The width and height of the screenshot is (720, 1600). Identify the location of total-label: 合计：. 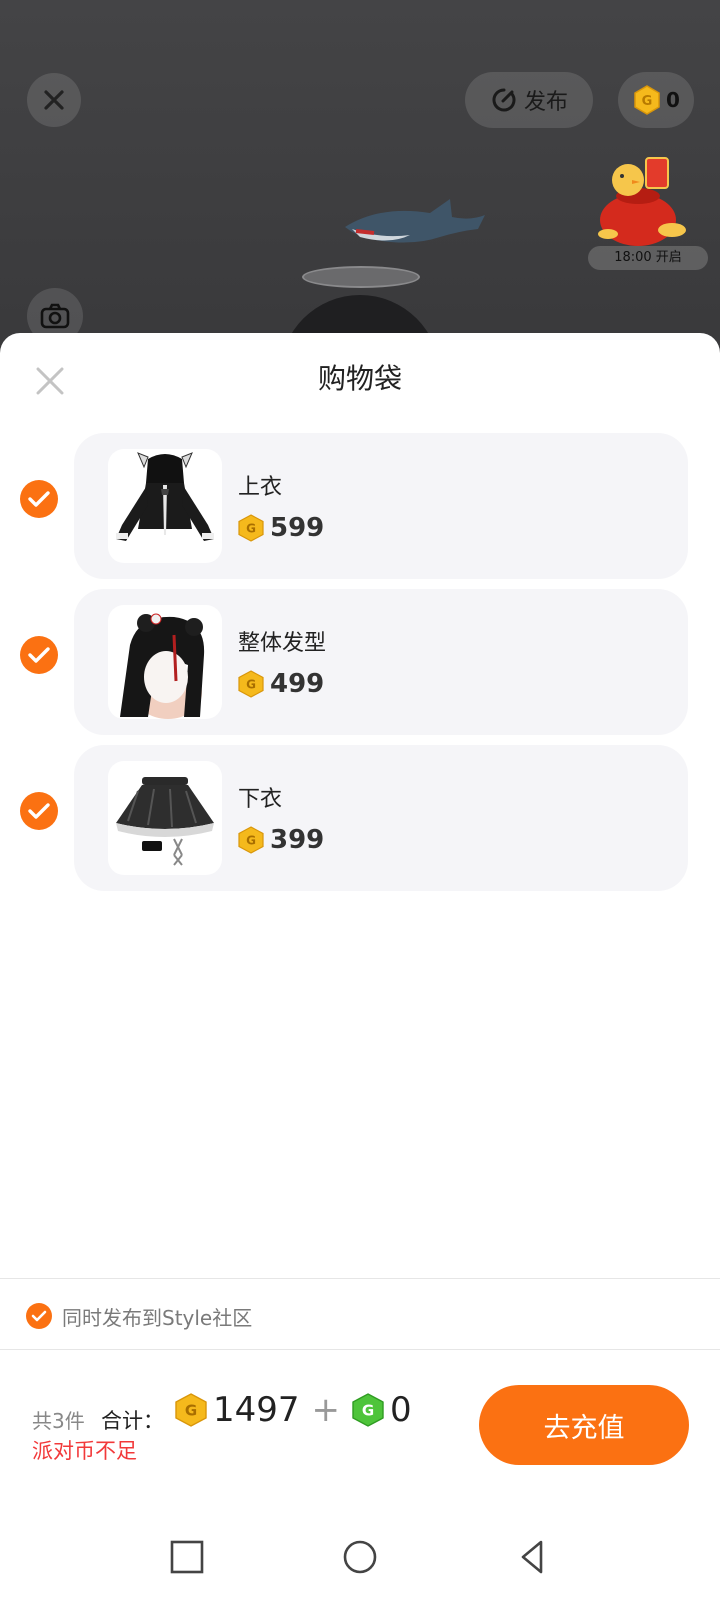
(132, 1421).